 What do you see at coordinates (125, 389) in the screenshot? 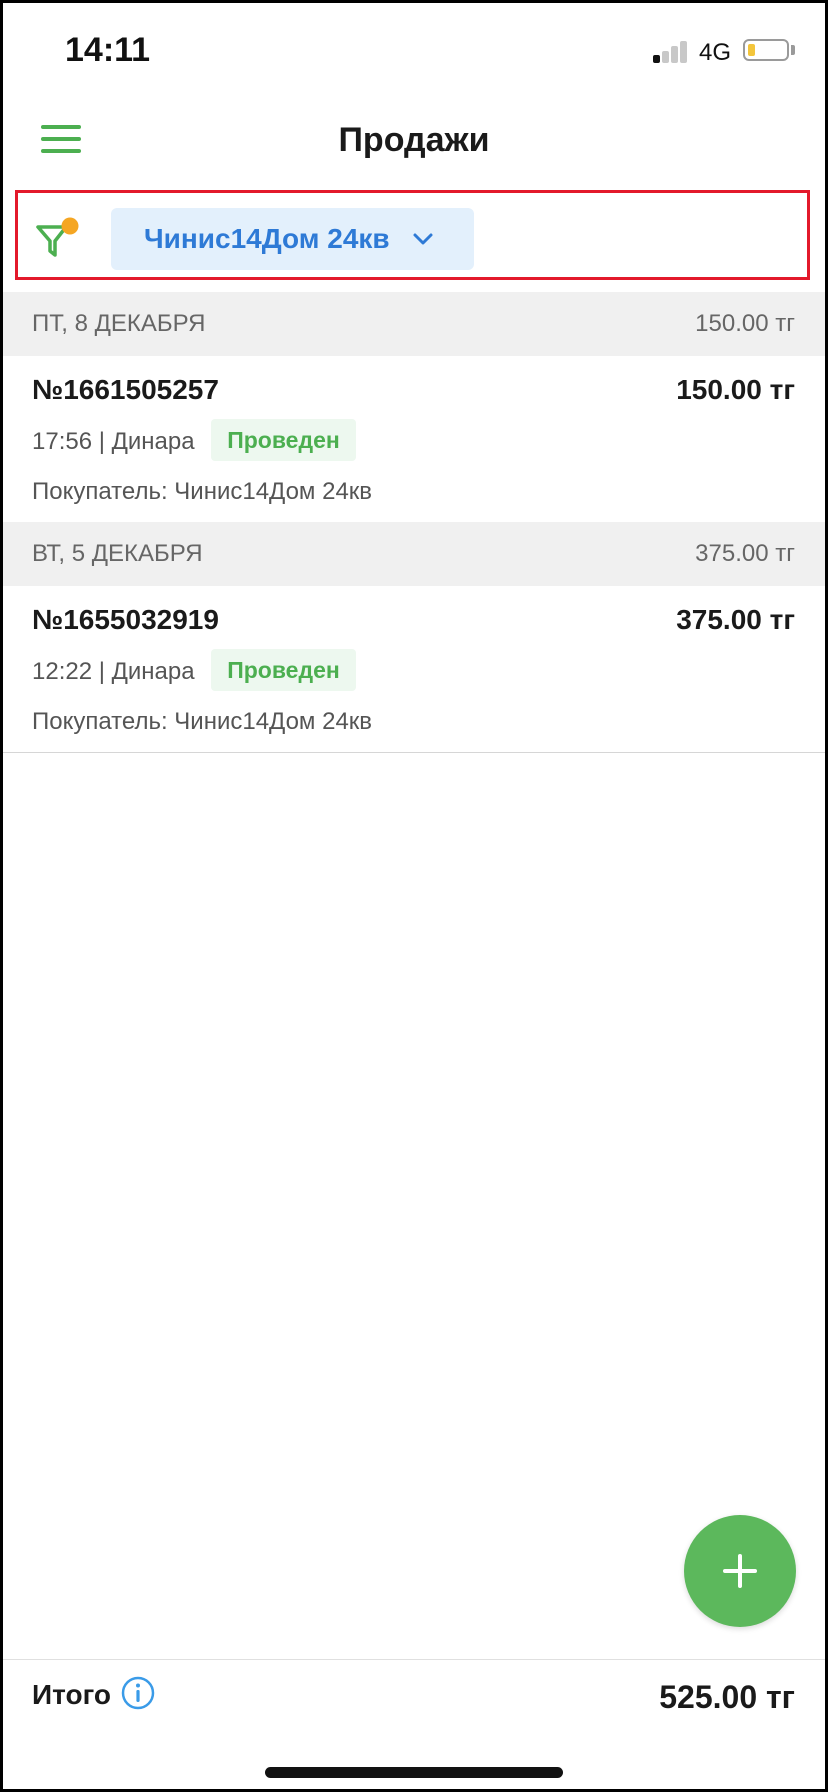
I see `sale-number: №1661505257` at bounding box center [125, 389].